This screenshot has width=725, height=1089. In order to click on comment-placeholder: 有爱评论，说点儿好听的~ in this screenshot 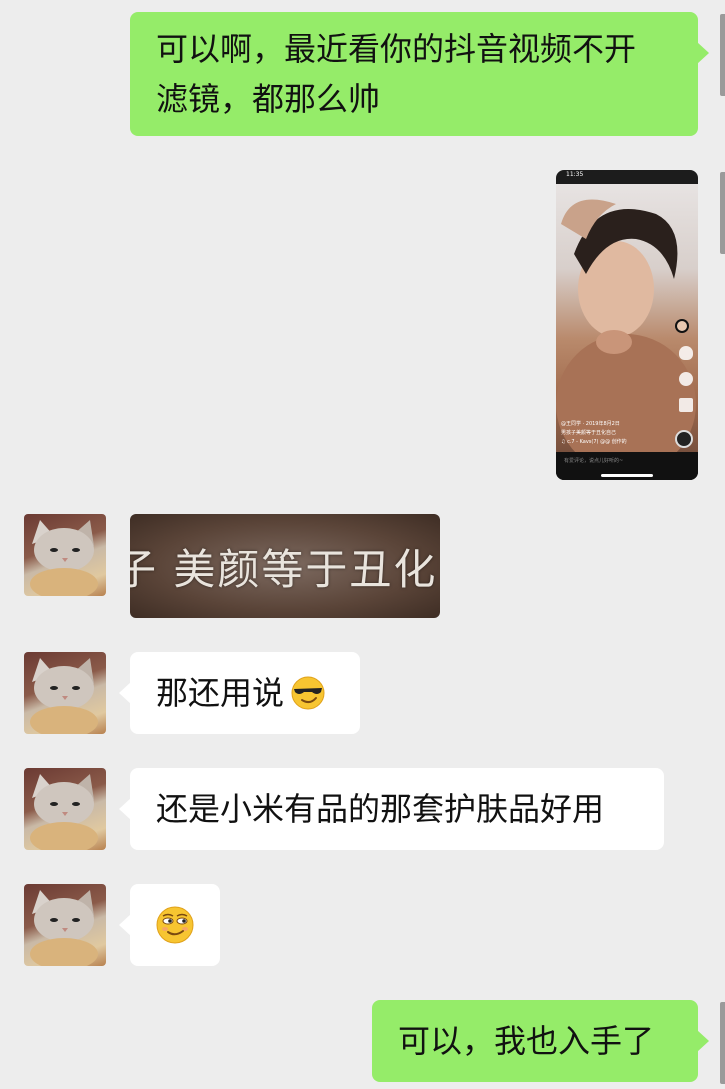, I will do `click(594, 461)`.